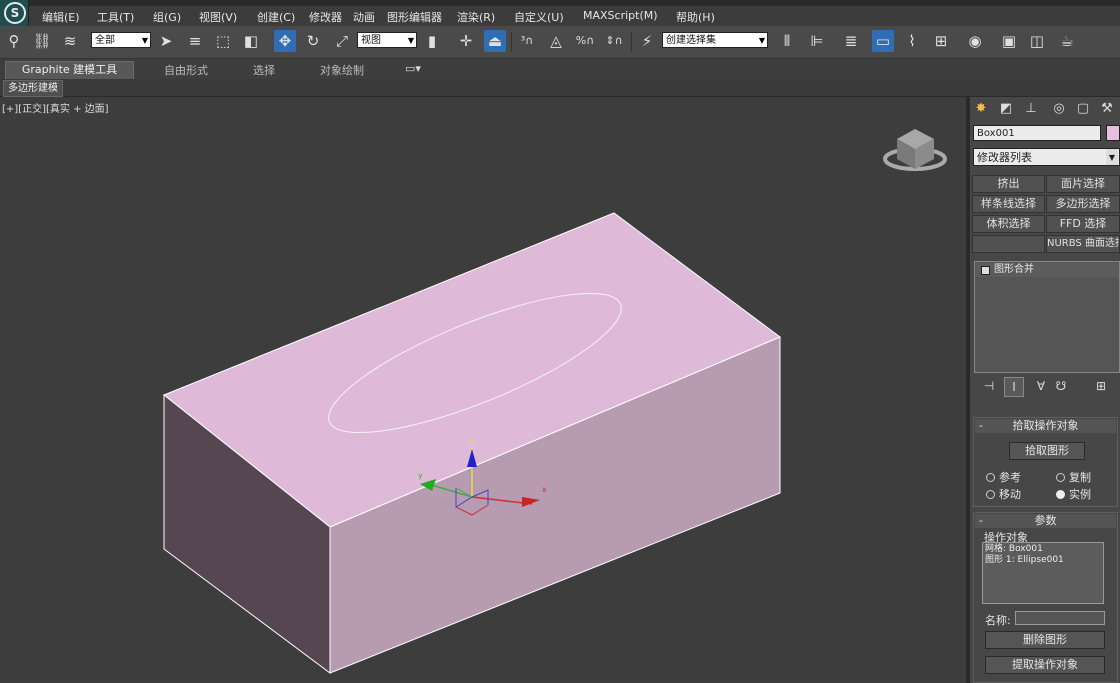  I want to click on radio-move: 移动, so click(1003, 494).